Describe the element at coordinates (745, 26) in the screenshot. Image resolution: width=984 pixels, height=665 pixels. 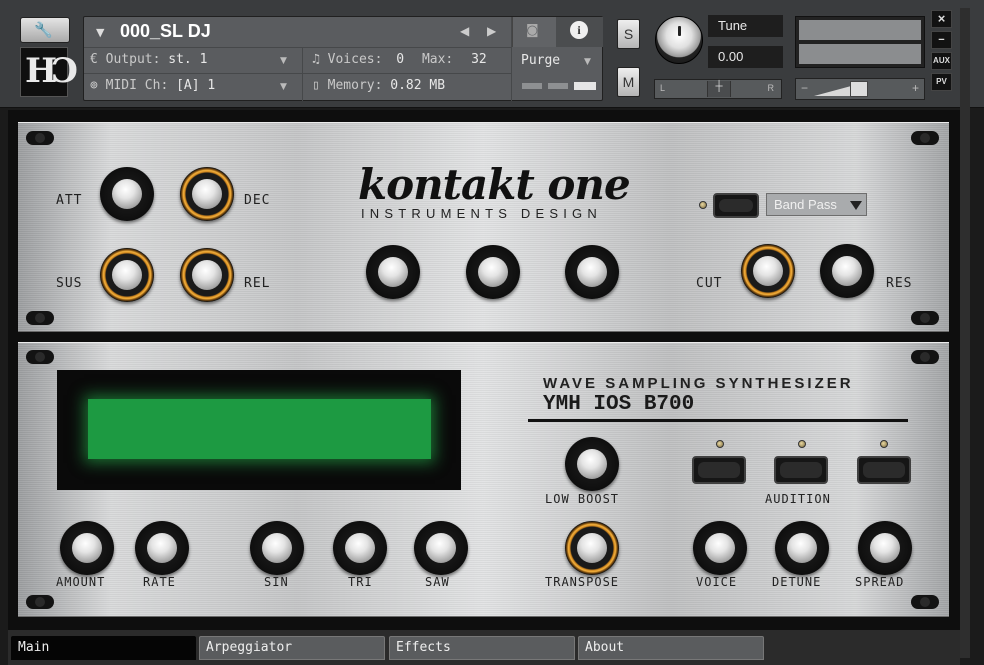
I see `tune-label: Tune` at that location.